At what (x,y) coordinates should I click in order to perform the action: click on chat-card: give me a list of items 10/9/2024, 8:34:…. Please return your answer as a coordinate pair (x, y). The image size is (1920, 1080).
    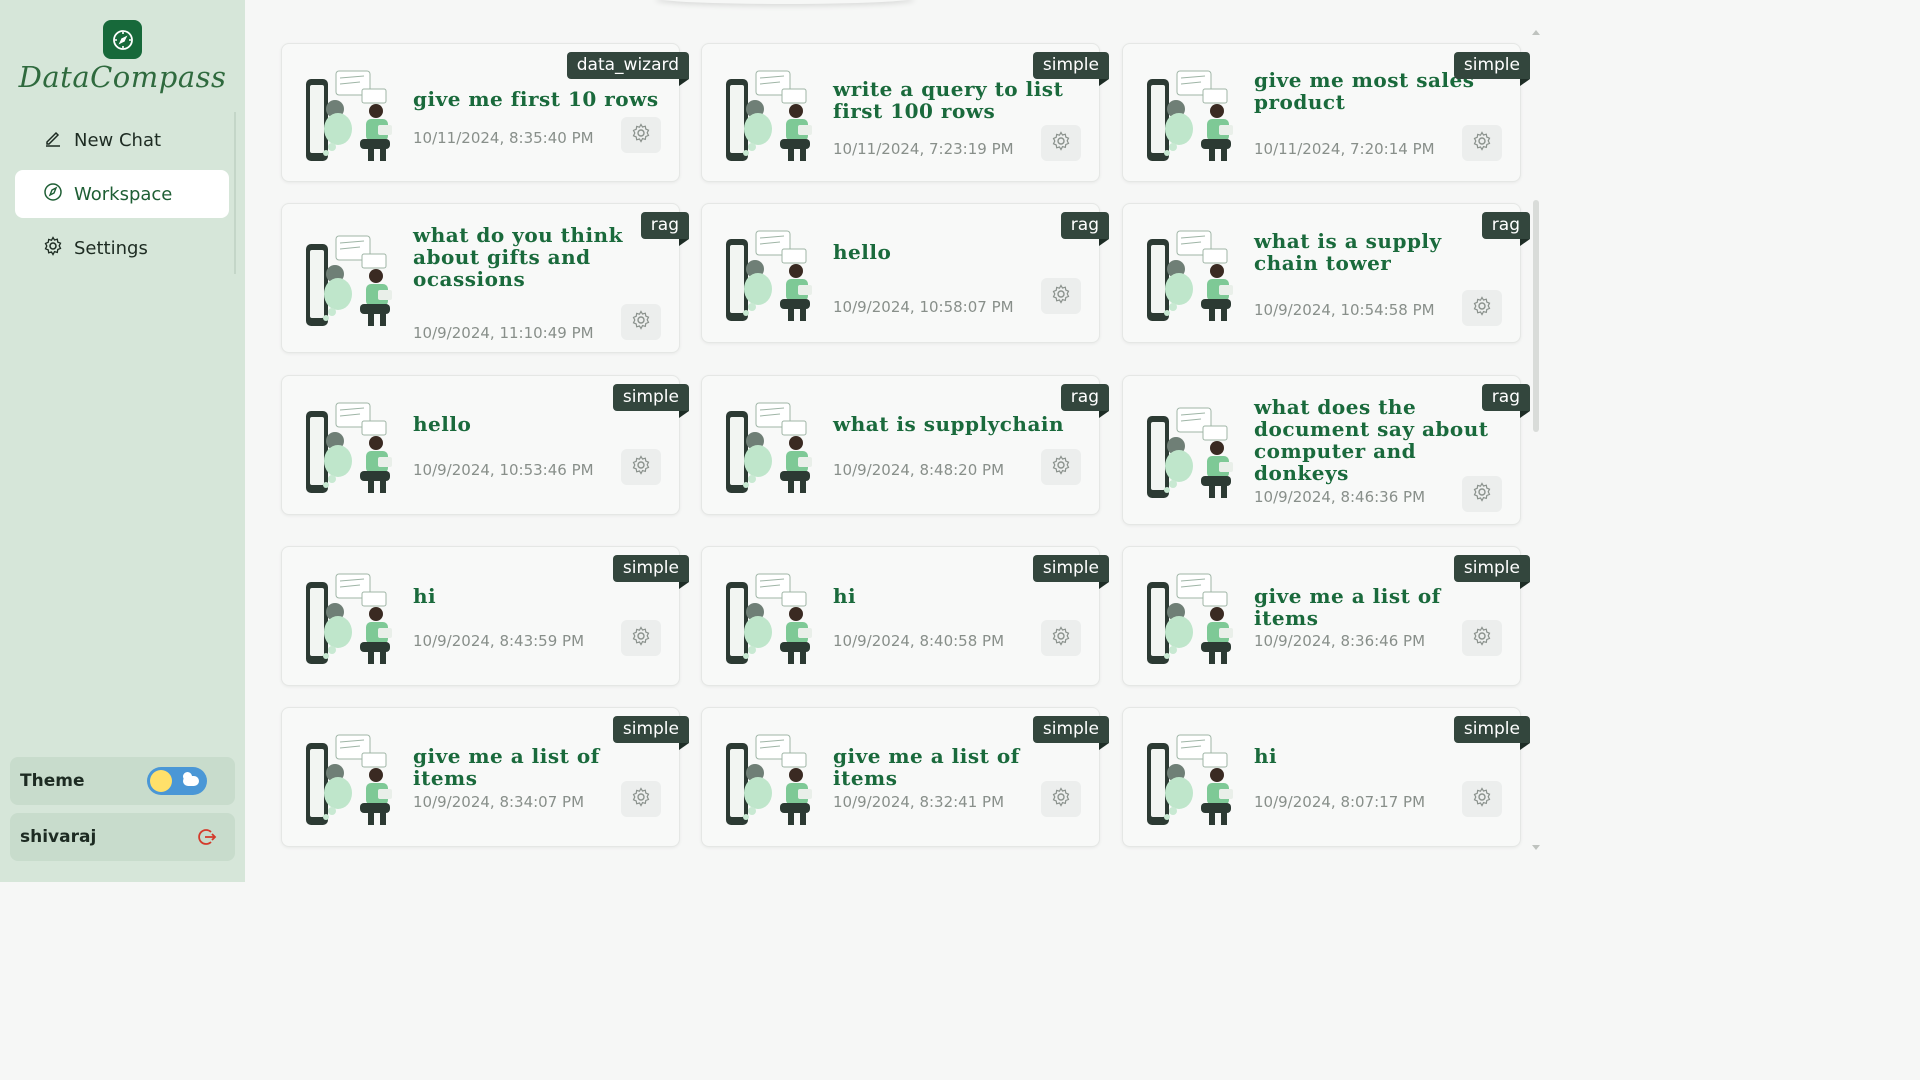
    Looking at the image, I should click on (485, 777).